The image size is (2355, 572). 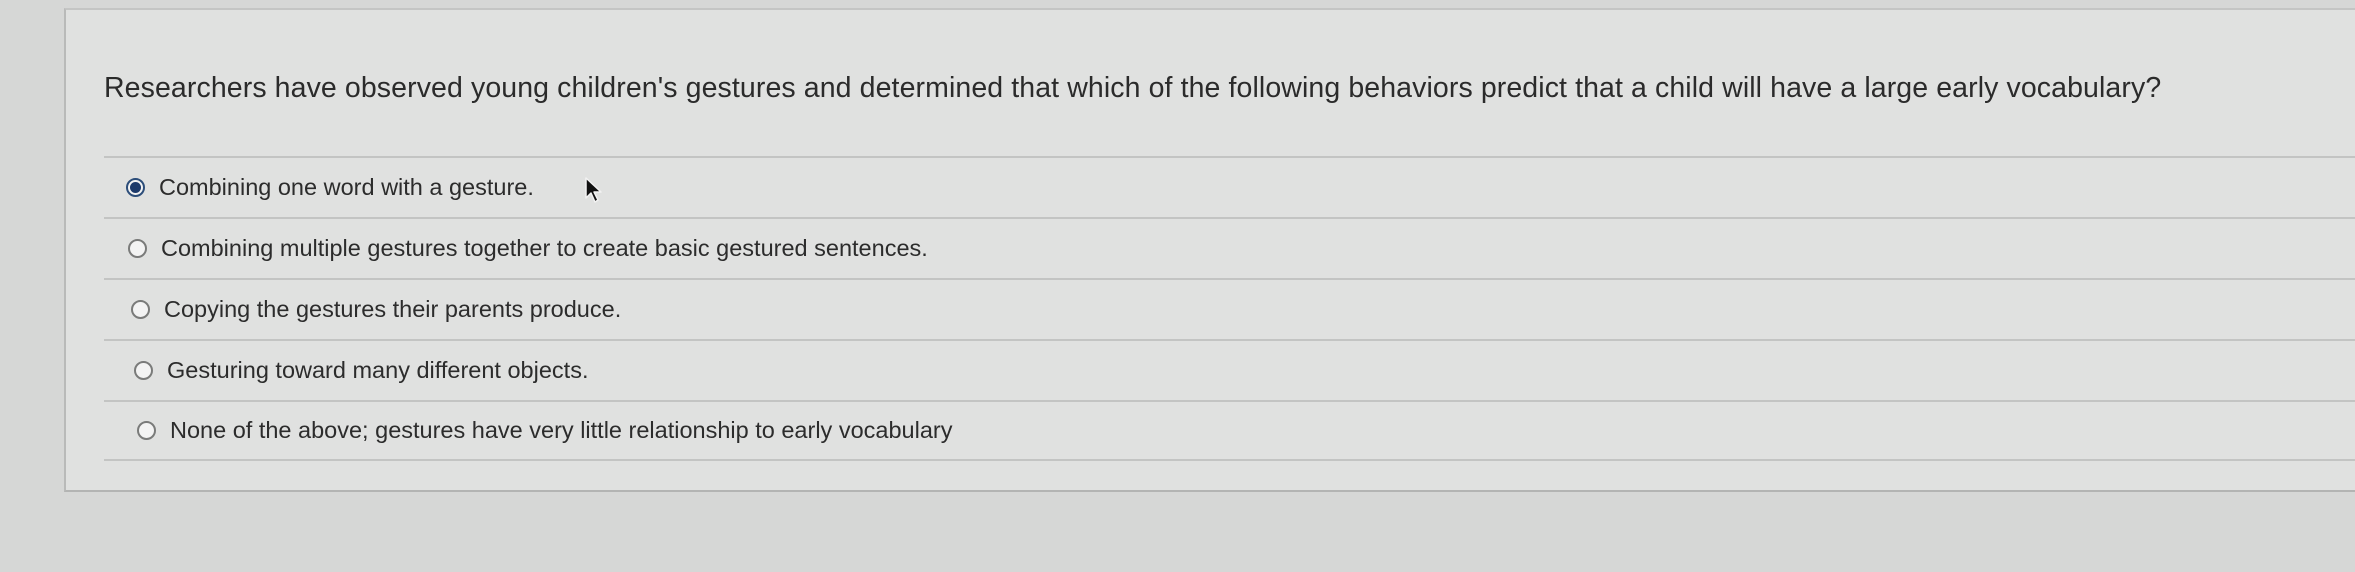 What do you see at coordinates (593, 190) in the screenshot?
I see `mouse-pointer-icon` at bounding box center [593, 190].